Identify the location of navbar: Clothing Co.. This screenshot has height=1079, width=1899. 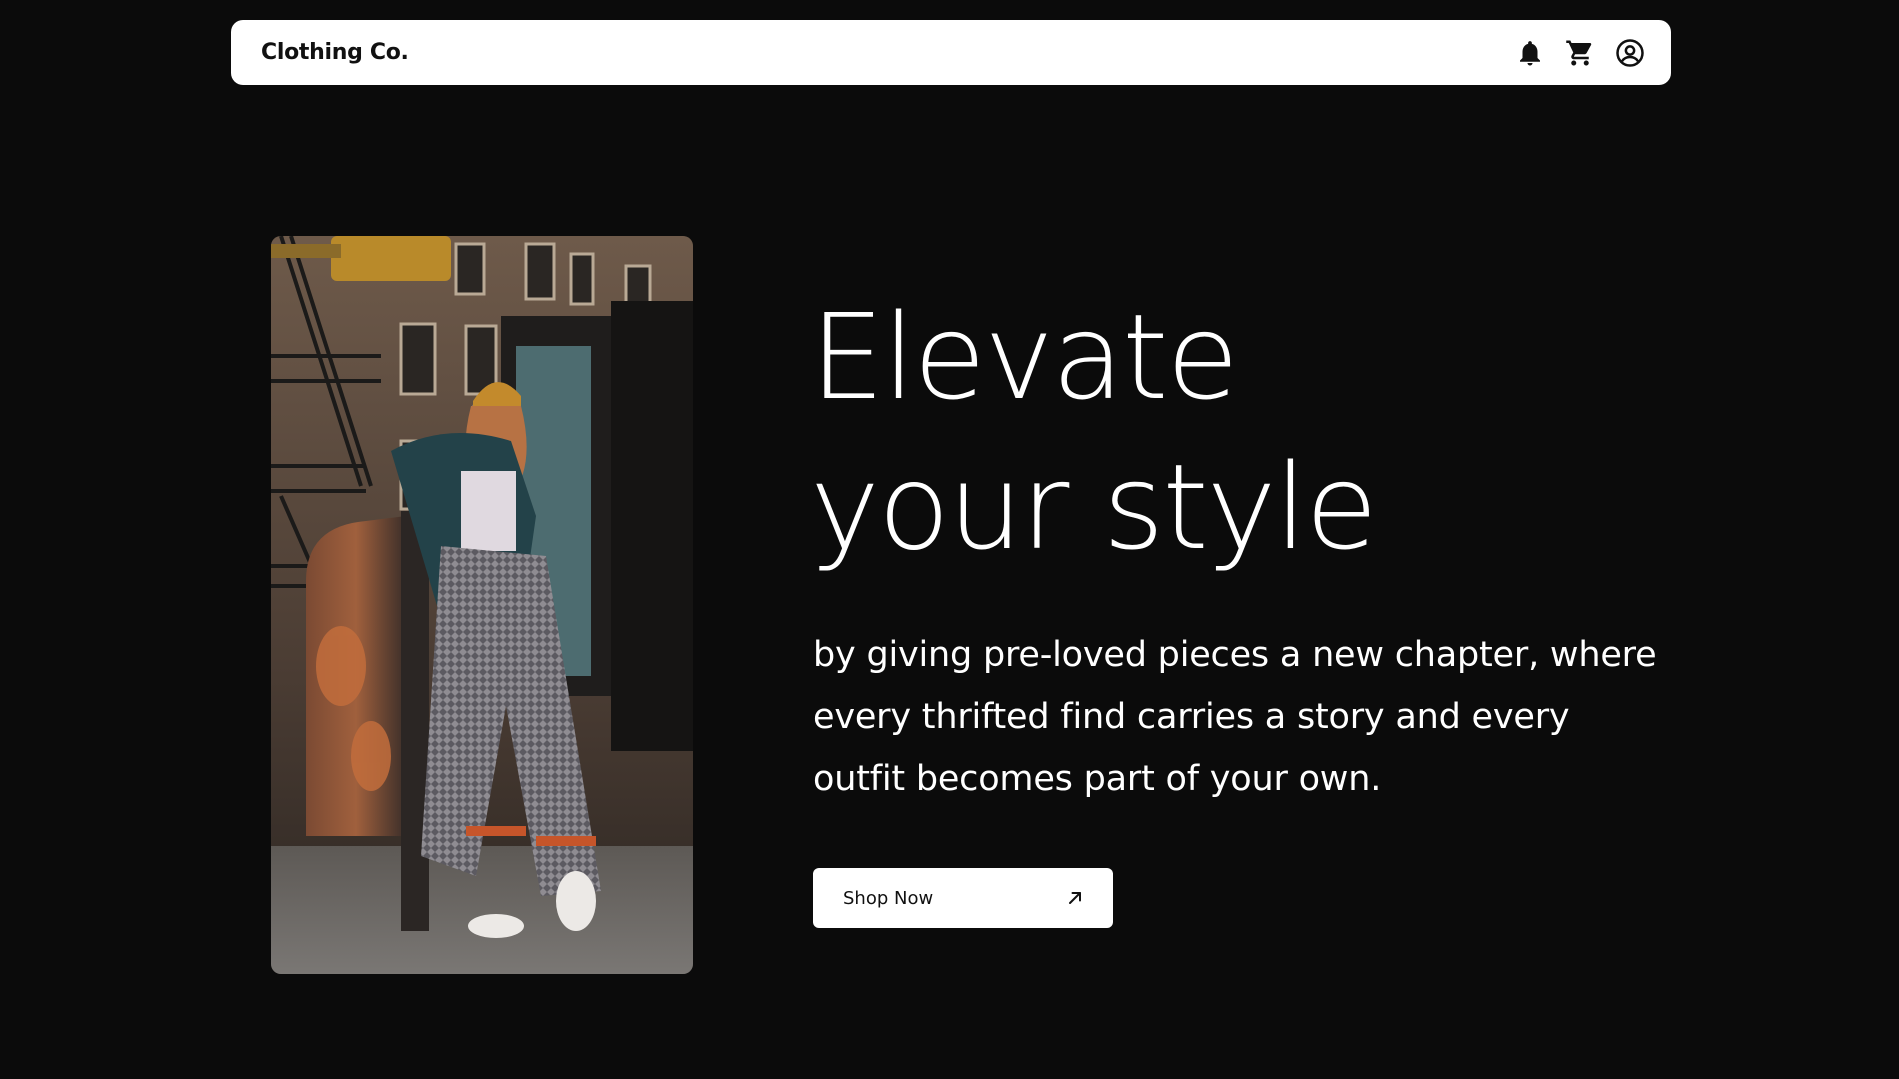
(951, 52).